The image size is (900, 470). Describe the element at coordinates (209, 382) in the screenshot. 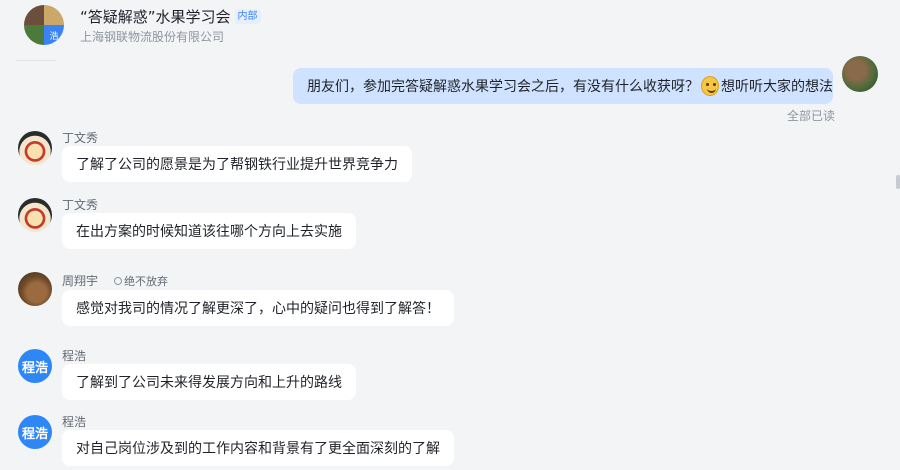

I see `message-bubble: 了解到了公司未来得发展方向和上升的路线` at that location.